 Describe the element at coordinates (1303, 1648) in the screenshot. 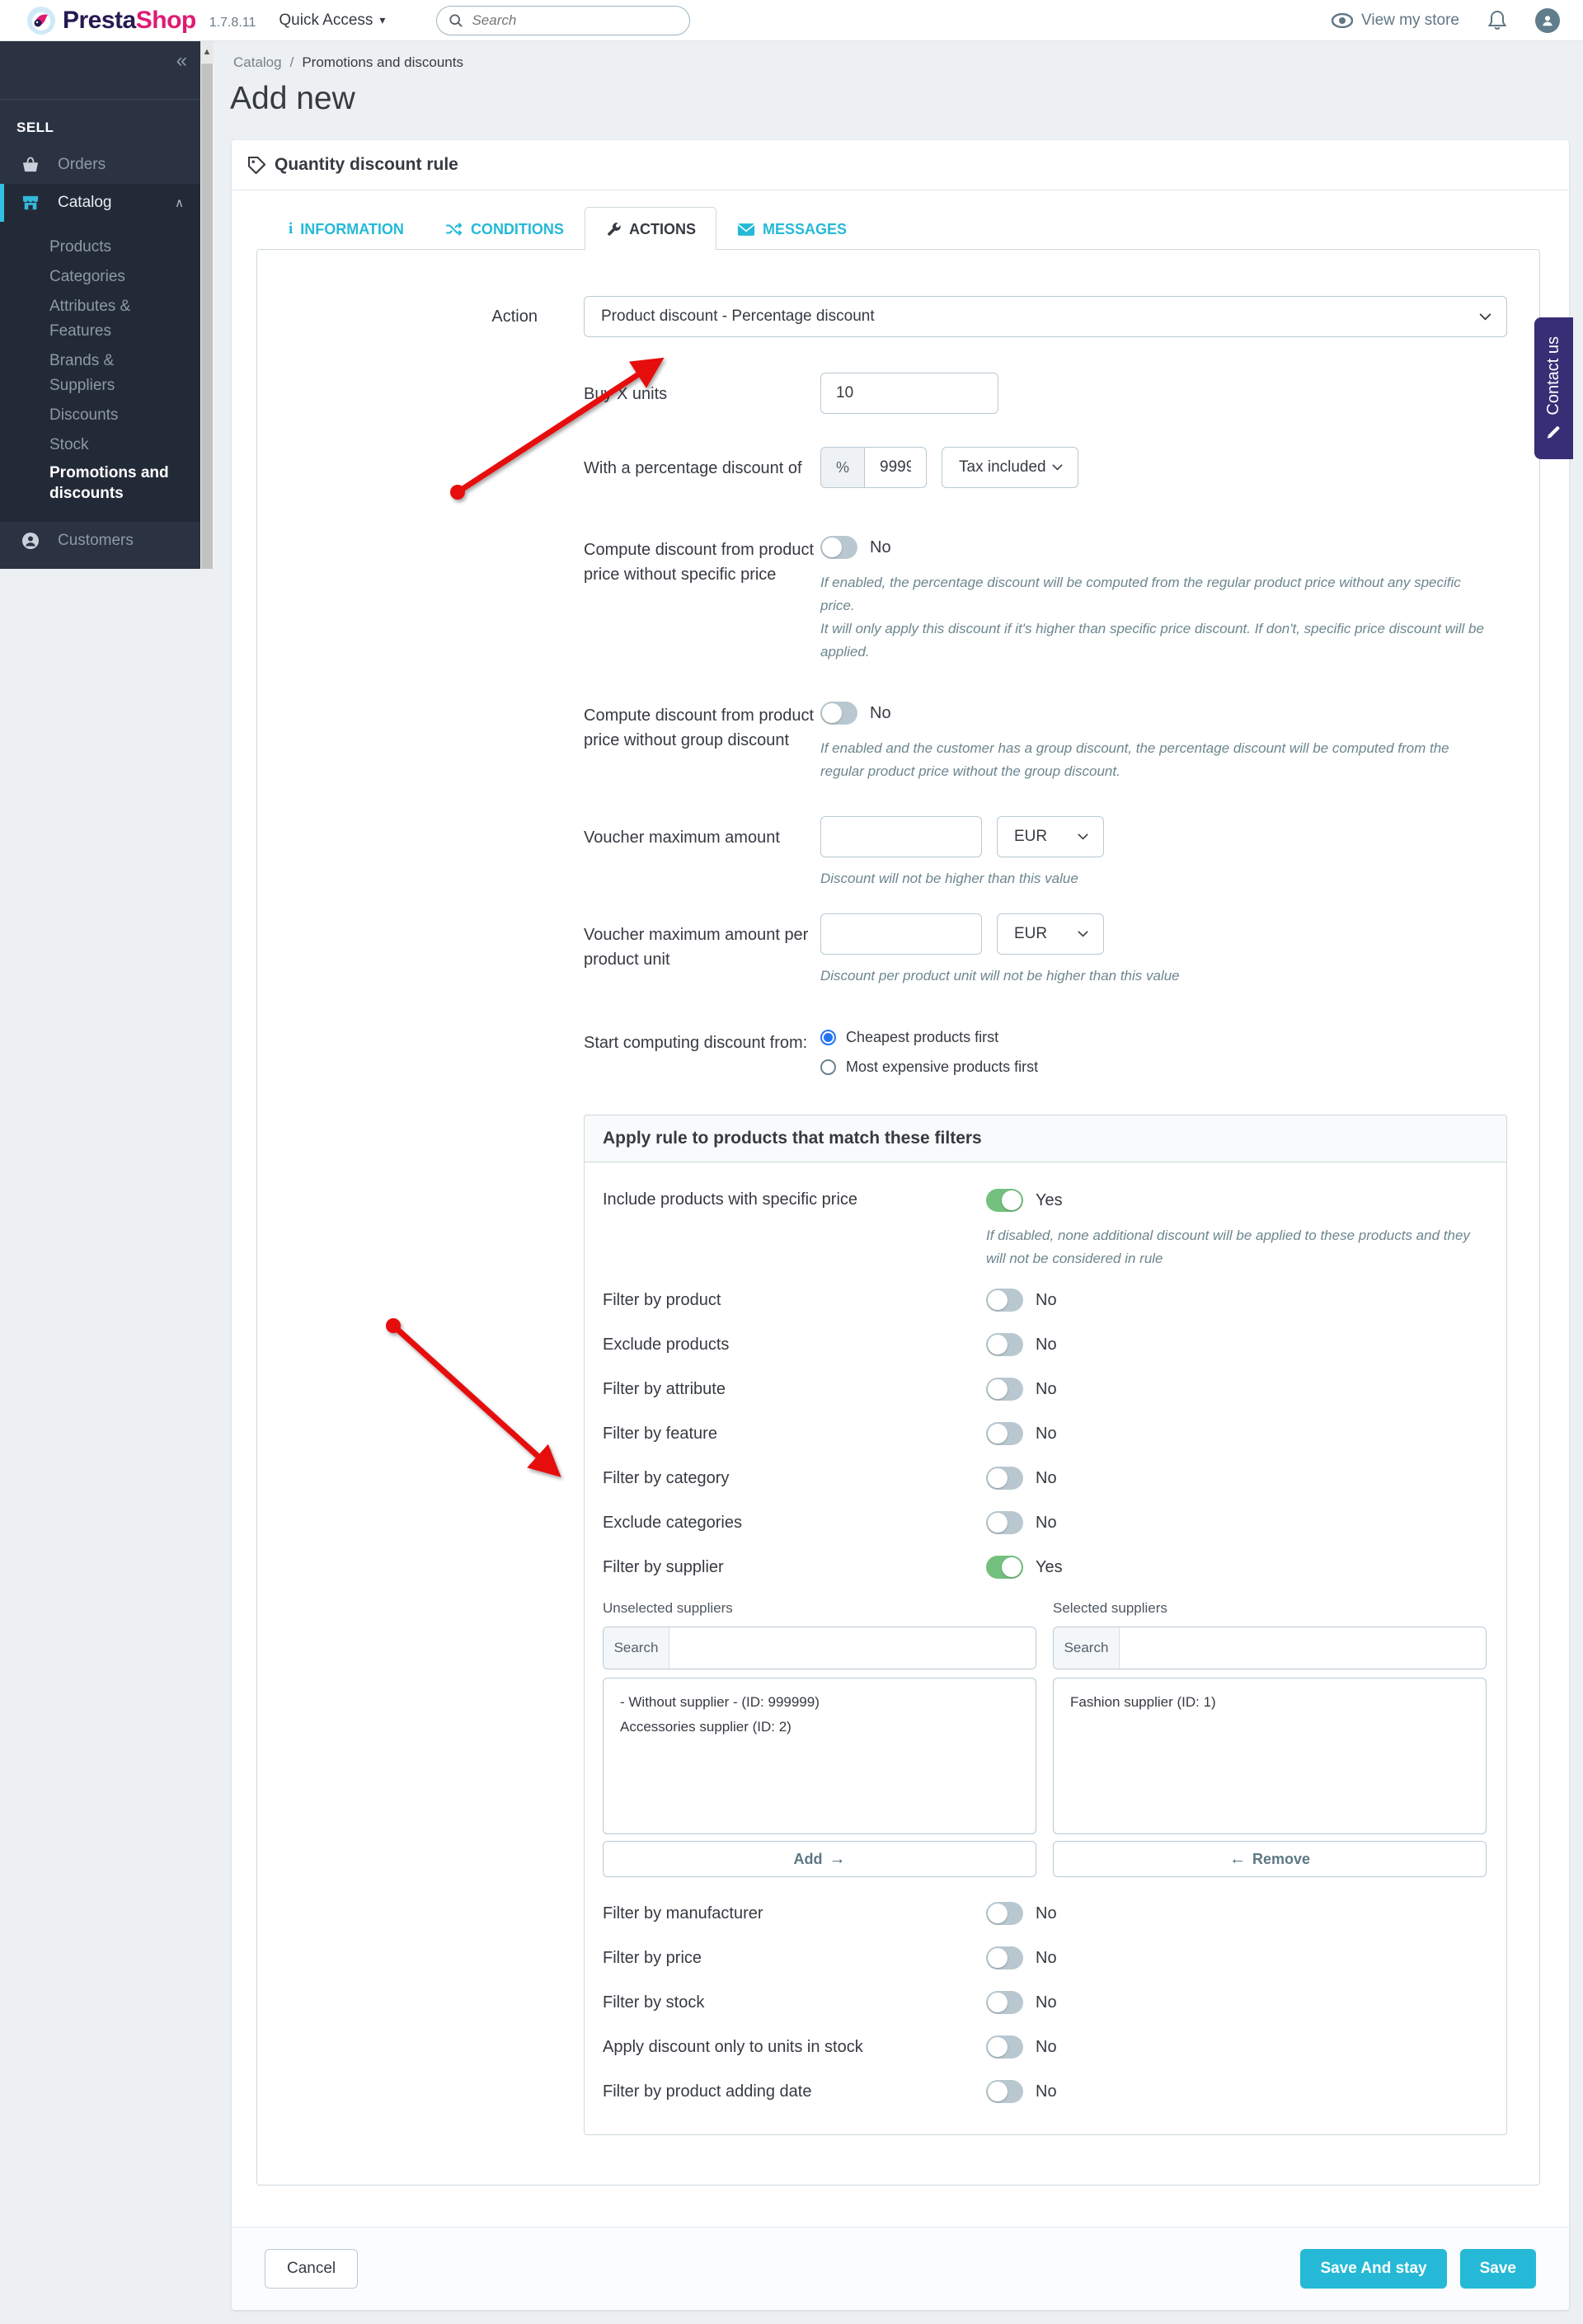

I see `selected-suppliers-search-input` at that location.